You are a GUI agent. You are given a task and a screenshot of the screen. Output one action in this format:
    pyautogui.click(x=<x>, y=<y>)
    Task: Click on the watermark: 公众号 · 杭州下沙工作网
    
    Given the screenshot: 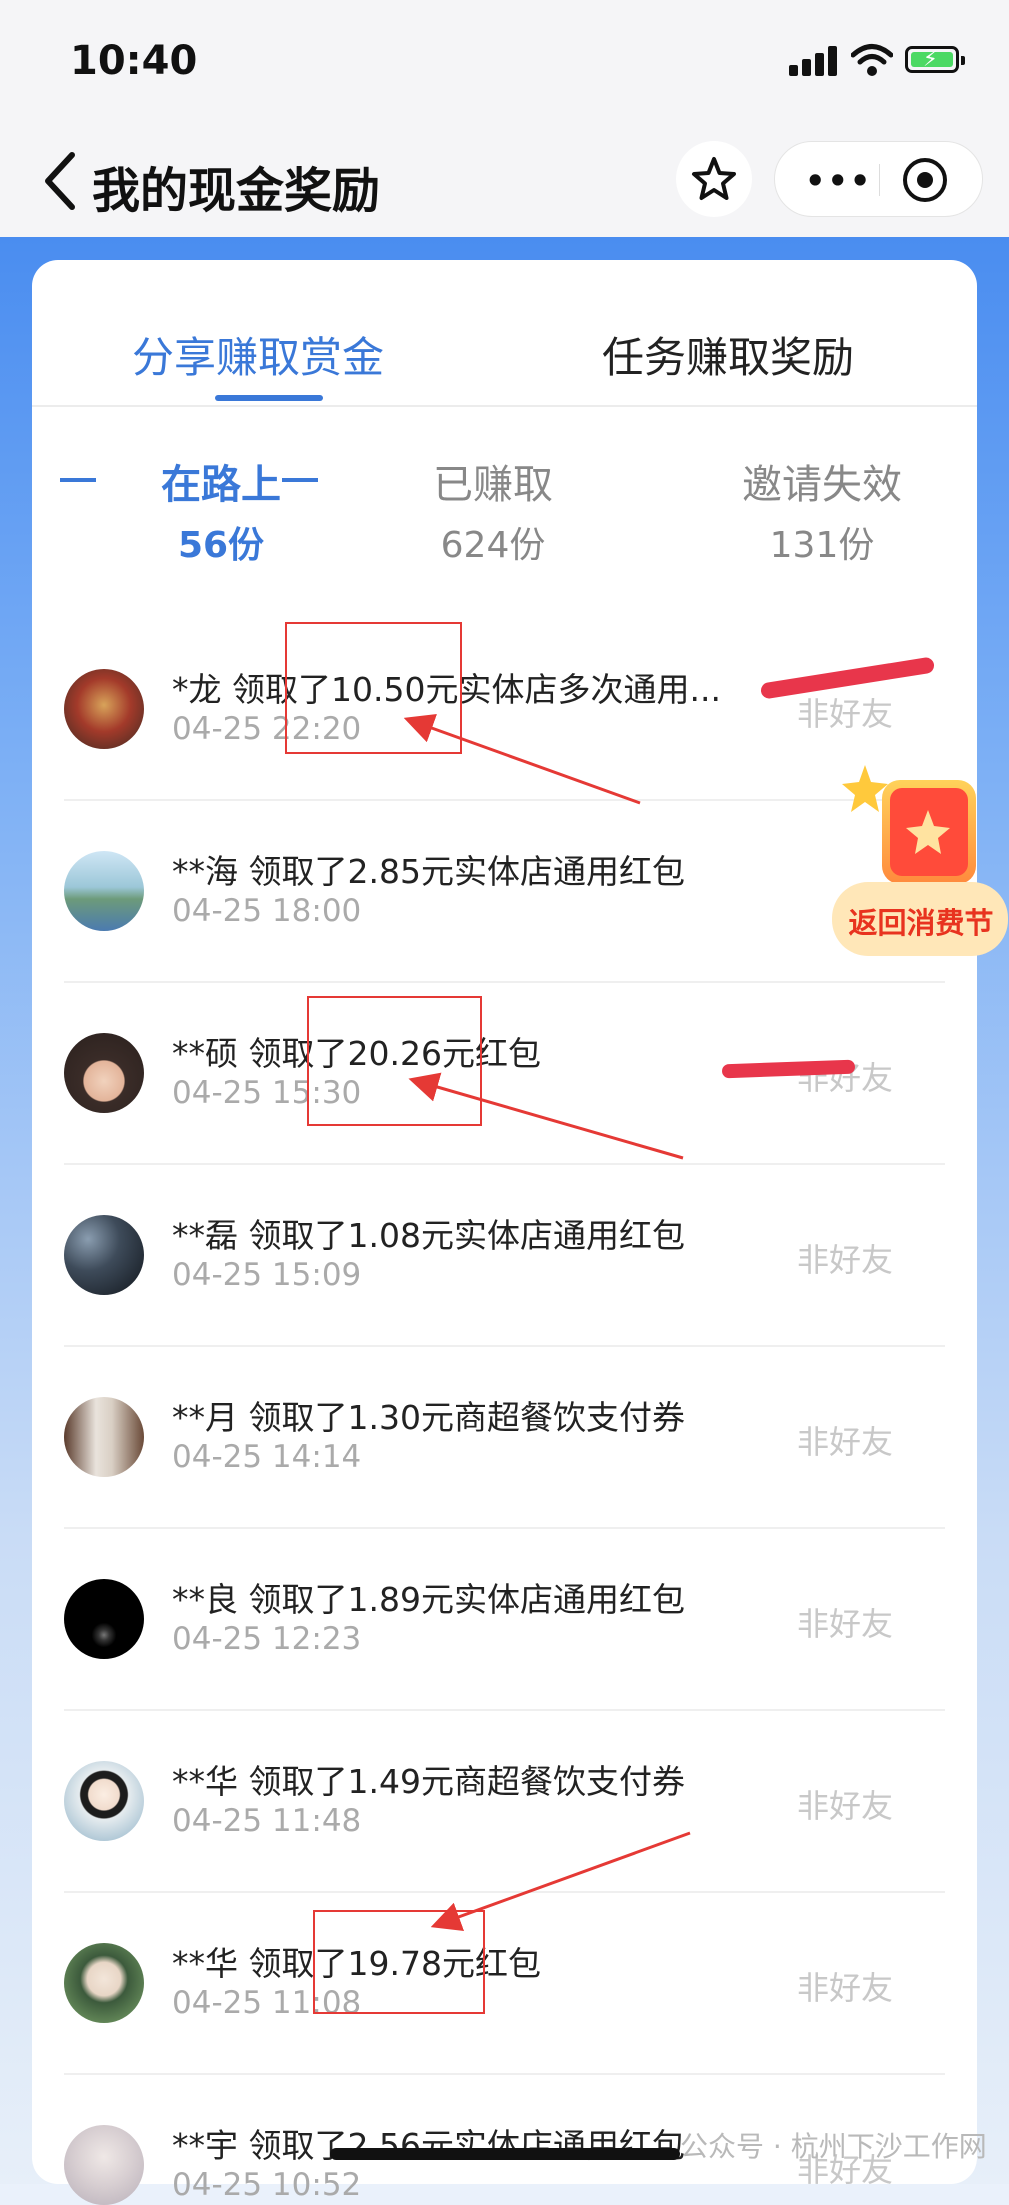 What is the action you would take?
    pyautogui.click(x=833, y=2146)
    